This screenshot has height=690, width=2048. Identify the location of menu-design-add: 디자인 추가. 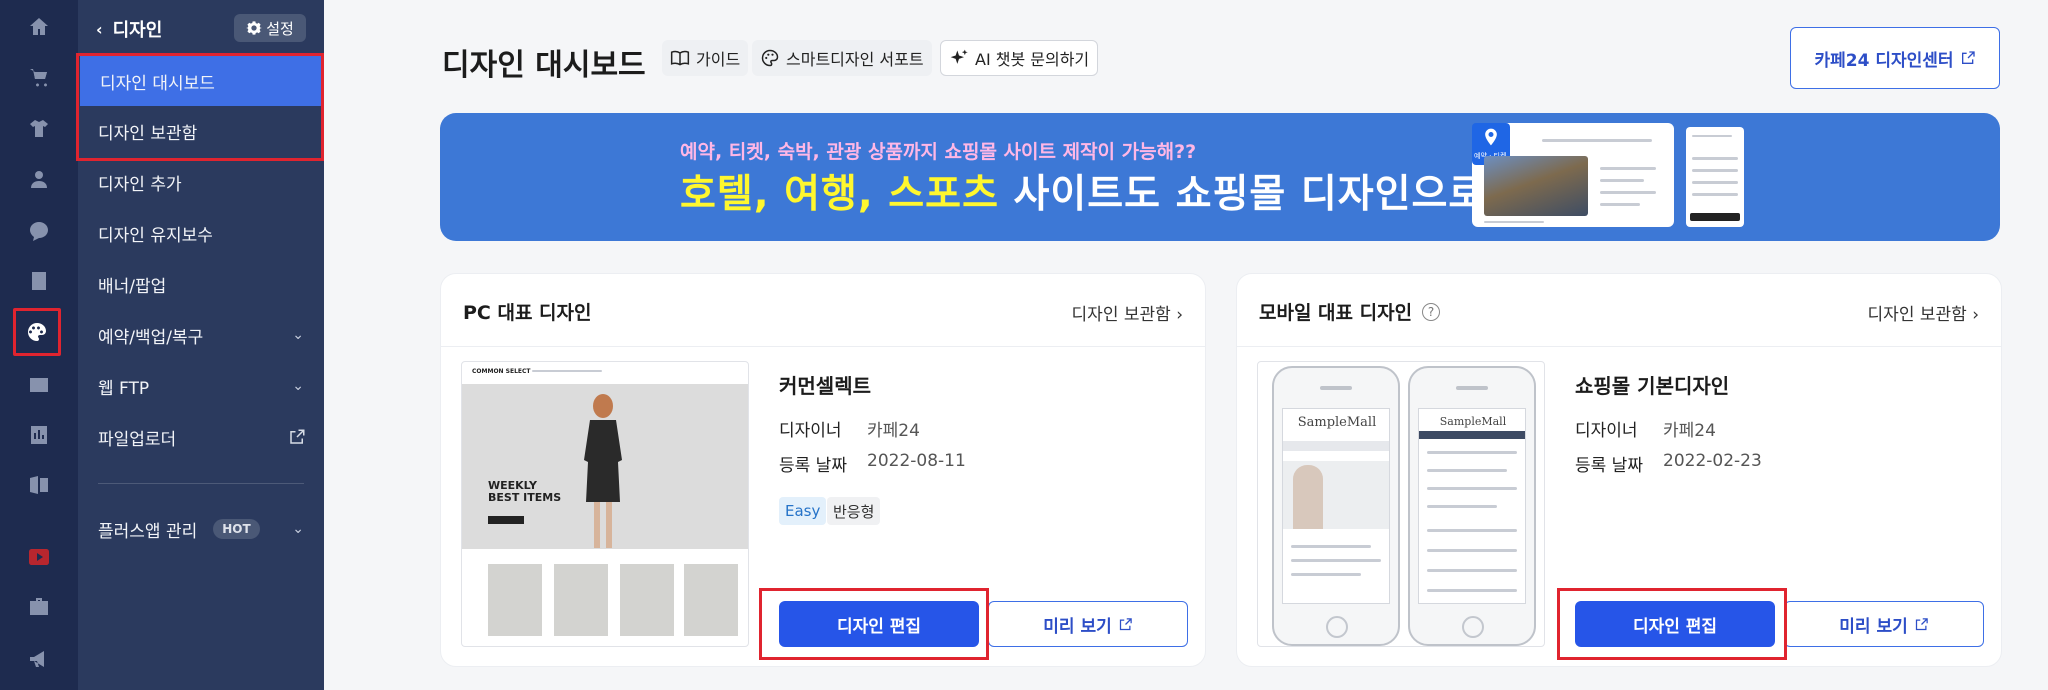
(201, 182).